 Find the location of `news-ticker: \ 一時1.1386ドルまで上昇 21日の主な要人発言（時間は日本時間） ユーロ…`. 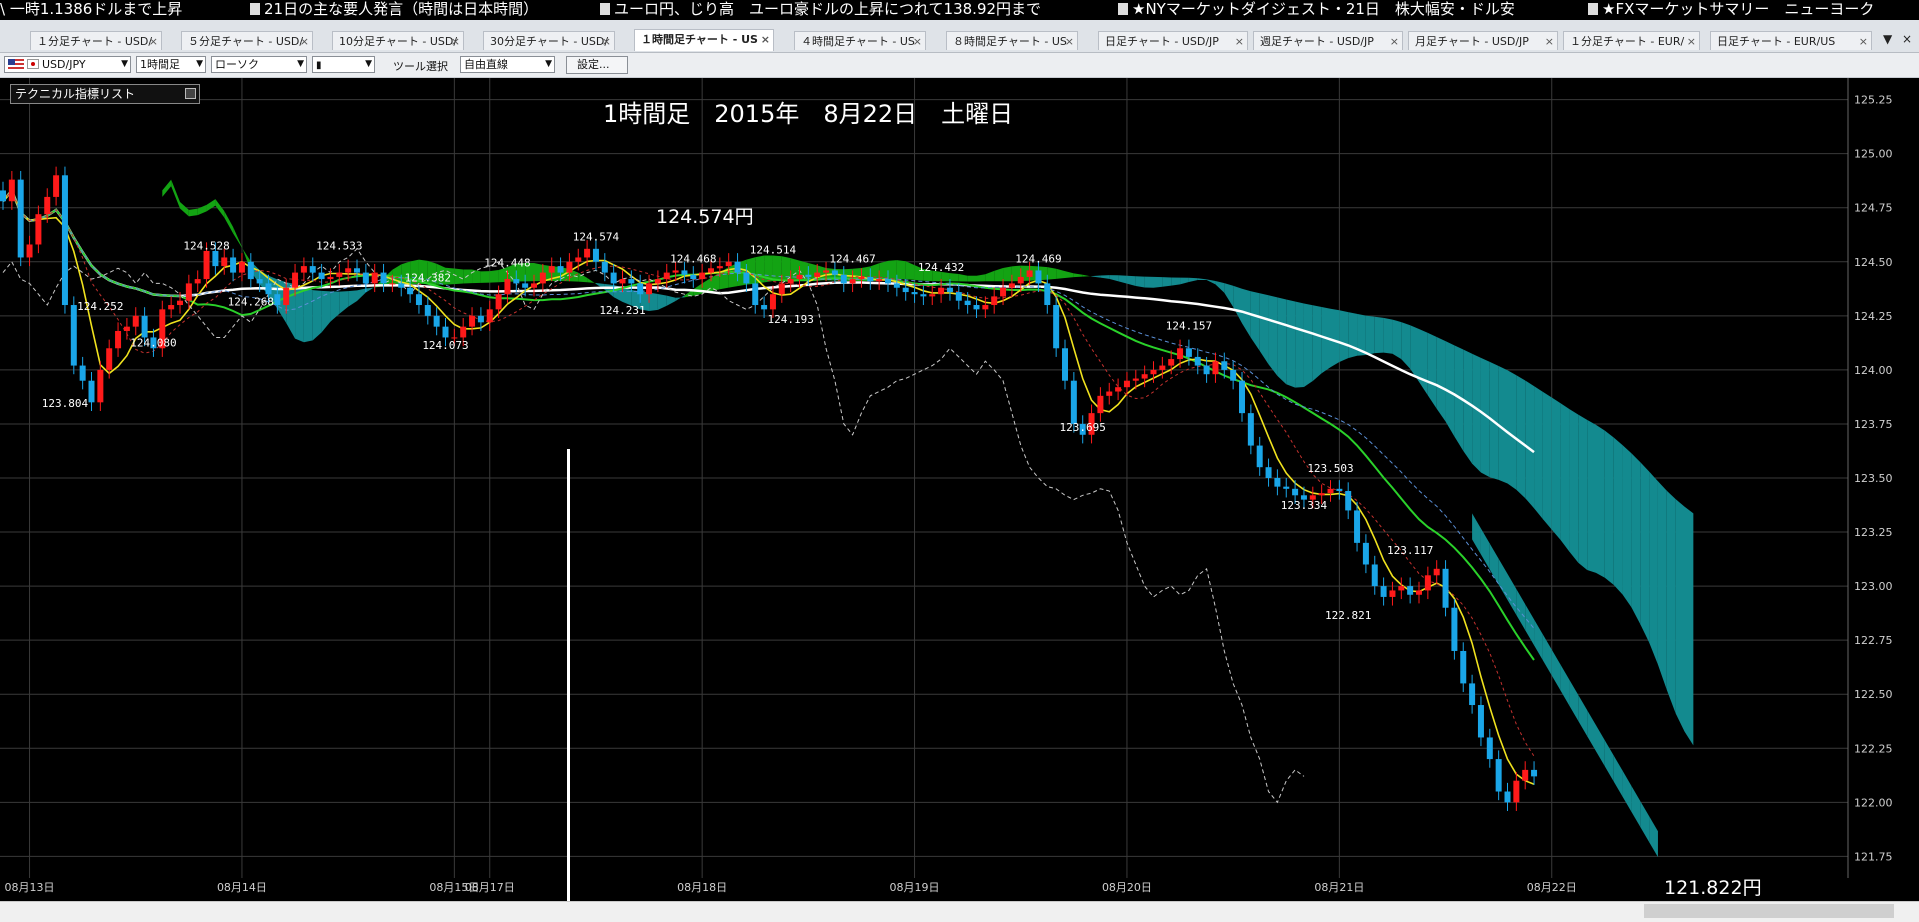

news-ticker: \ 一時1.1386ドルまで上昇 21日の主な要人発言（時間は日本時間） ユーロ… is located at coordinates (959, 9).